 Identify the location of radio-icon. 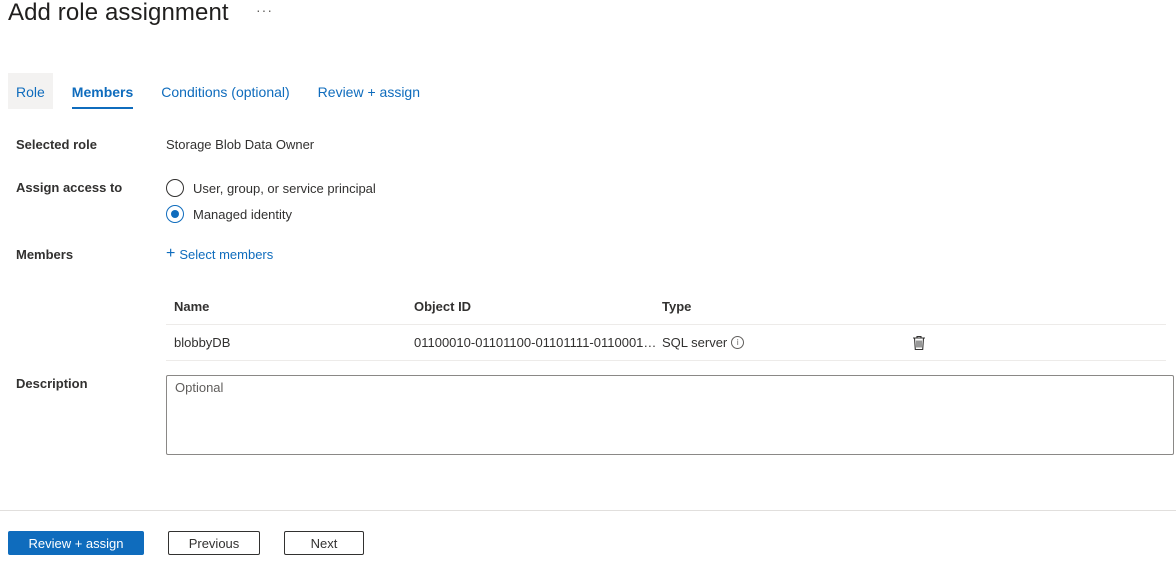
(175, 188).